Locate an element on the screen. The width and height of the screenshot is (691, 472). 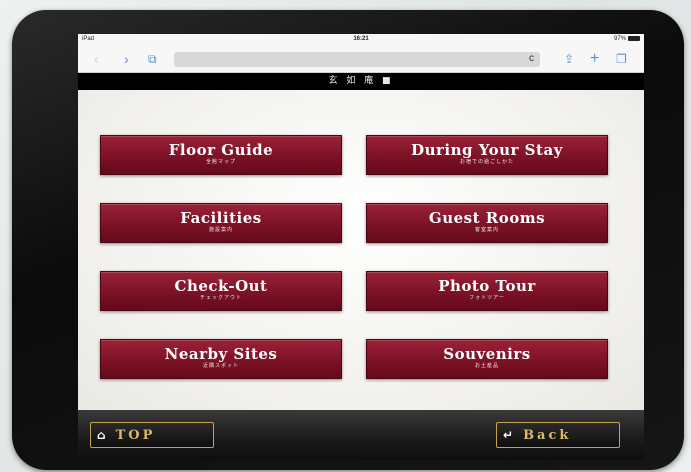
floor-guide-label: Floor Guide is located at coordinates (221, 150).